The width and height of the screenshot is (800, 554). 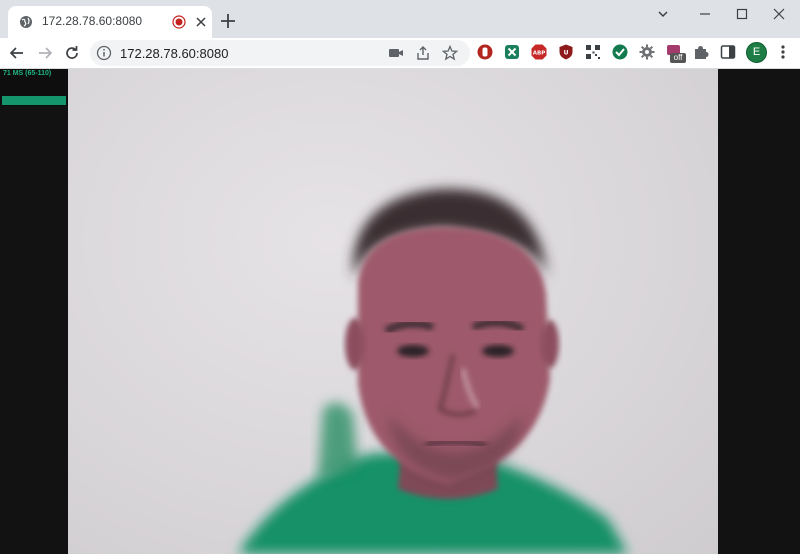 I want to click on url-text: 172.28.78.60:8080, so click(x=174, y=53).